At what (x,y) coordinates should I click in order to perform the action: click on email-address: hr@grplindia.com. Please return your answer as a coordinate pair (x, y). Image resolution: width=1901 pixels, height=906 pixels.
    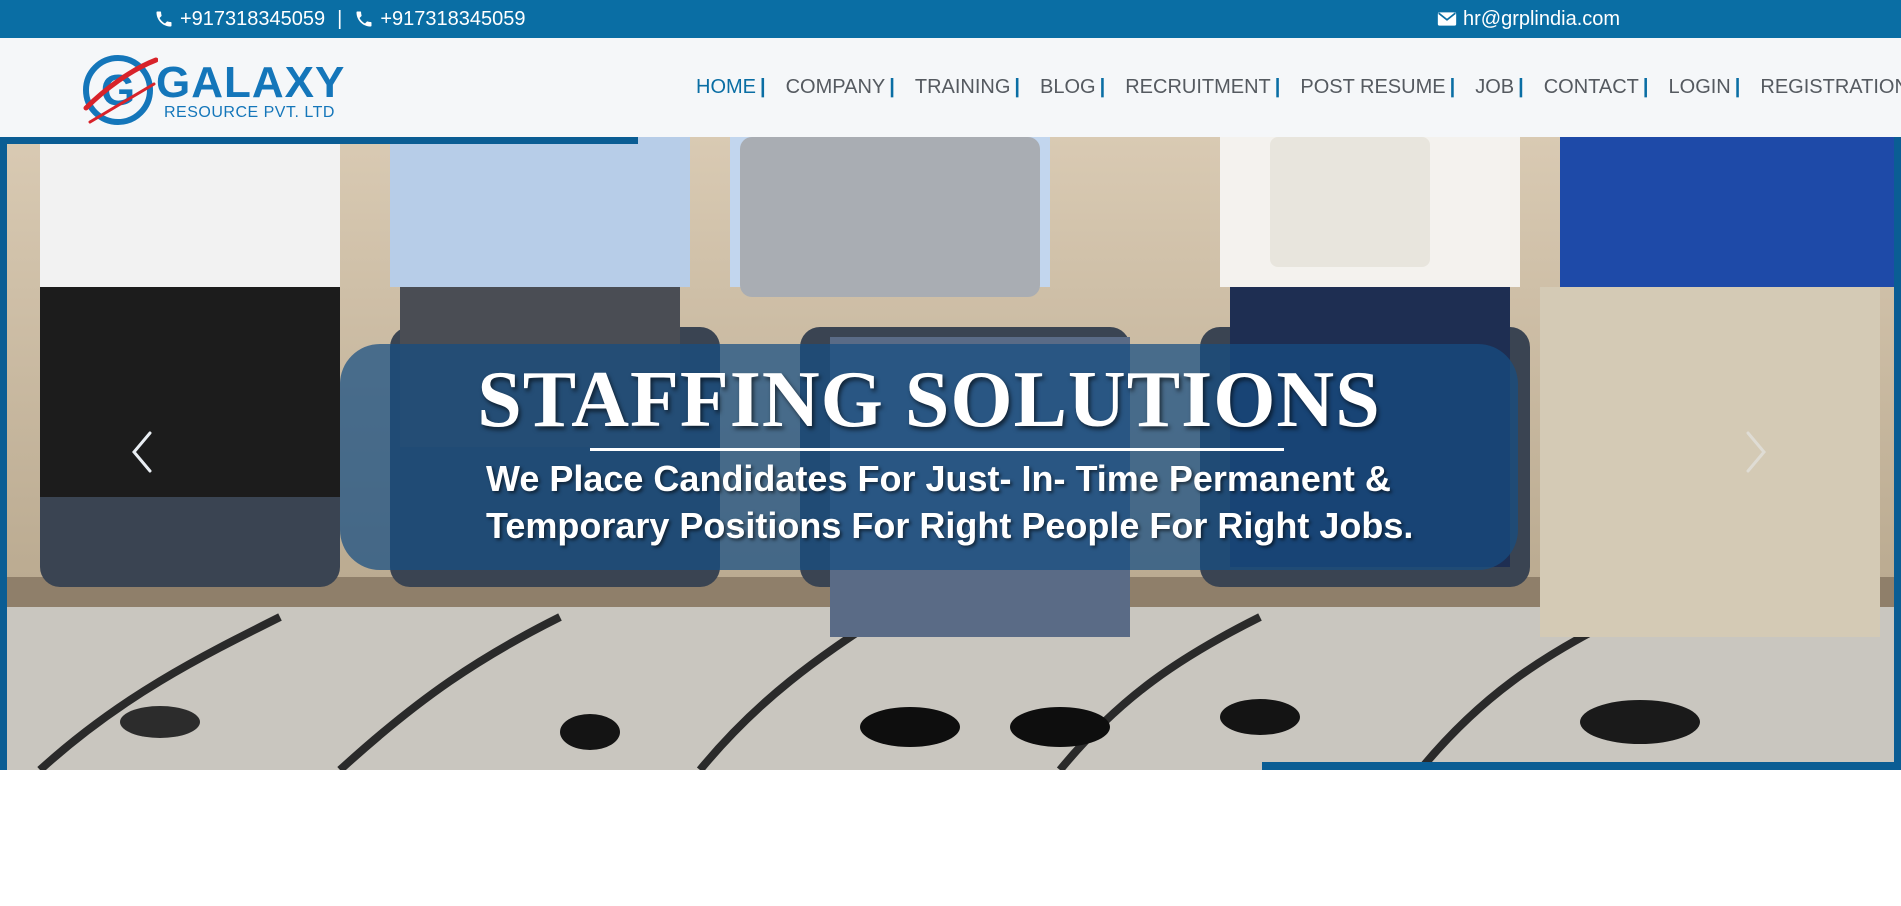
    Looking at the image, I should click on (1542, 18).